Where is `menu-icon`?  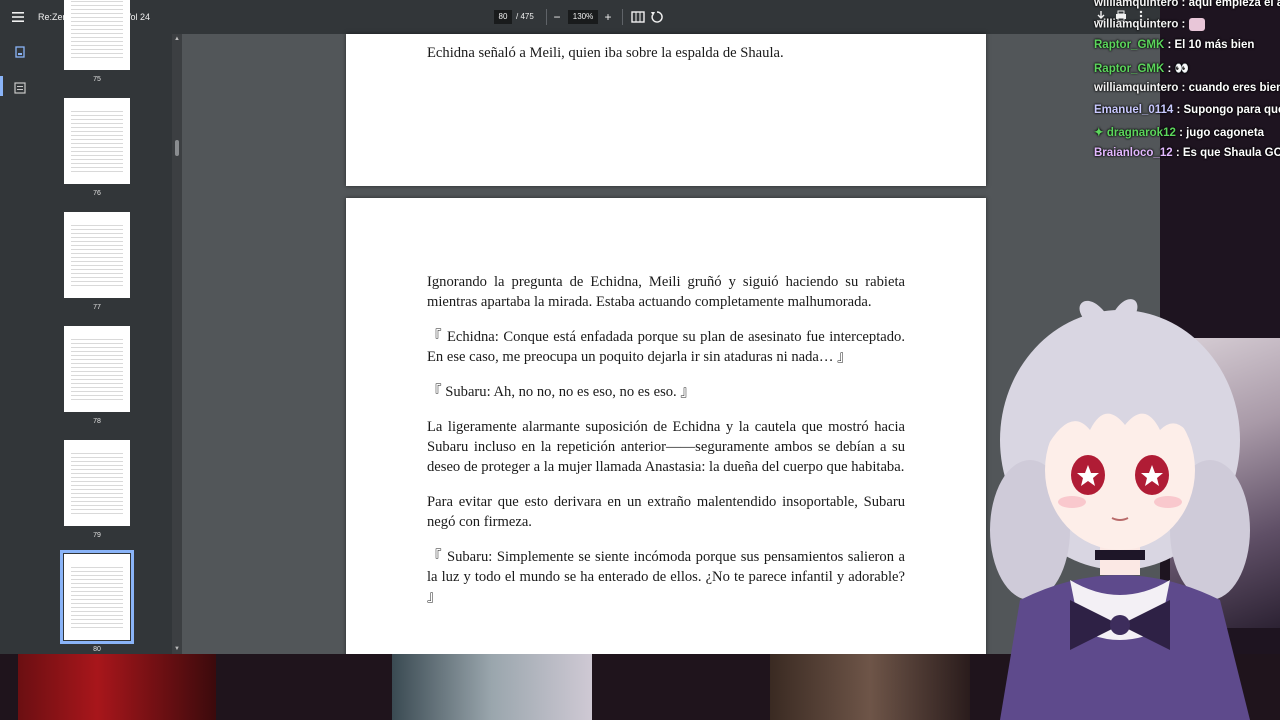 menu-icon is located at coordinates (18, 17).